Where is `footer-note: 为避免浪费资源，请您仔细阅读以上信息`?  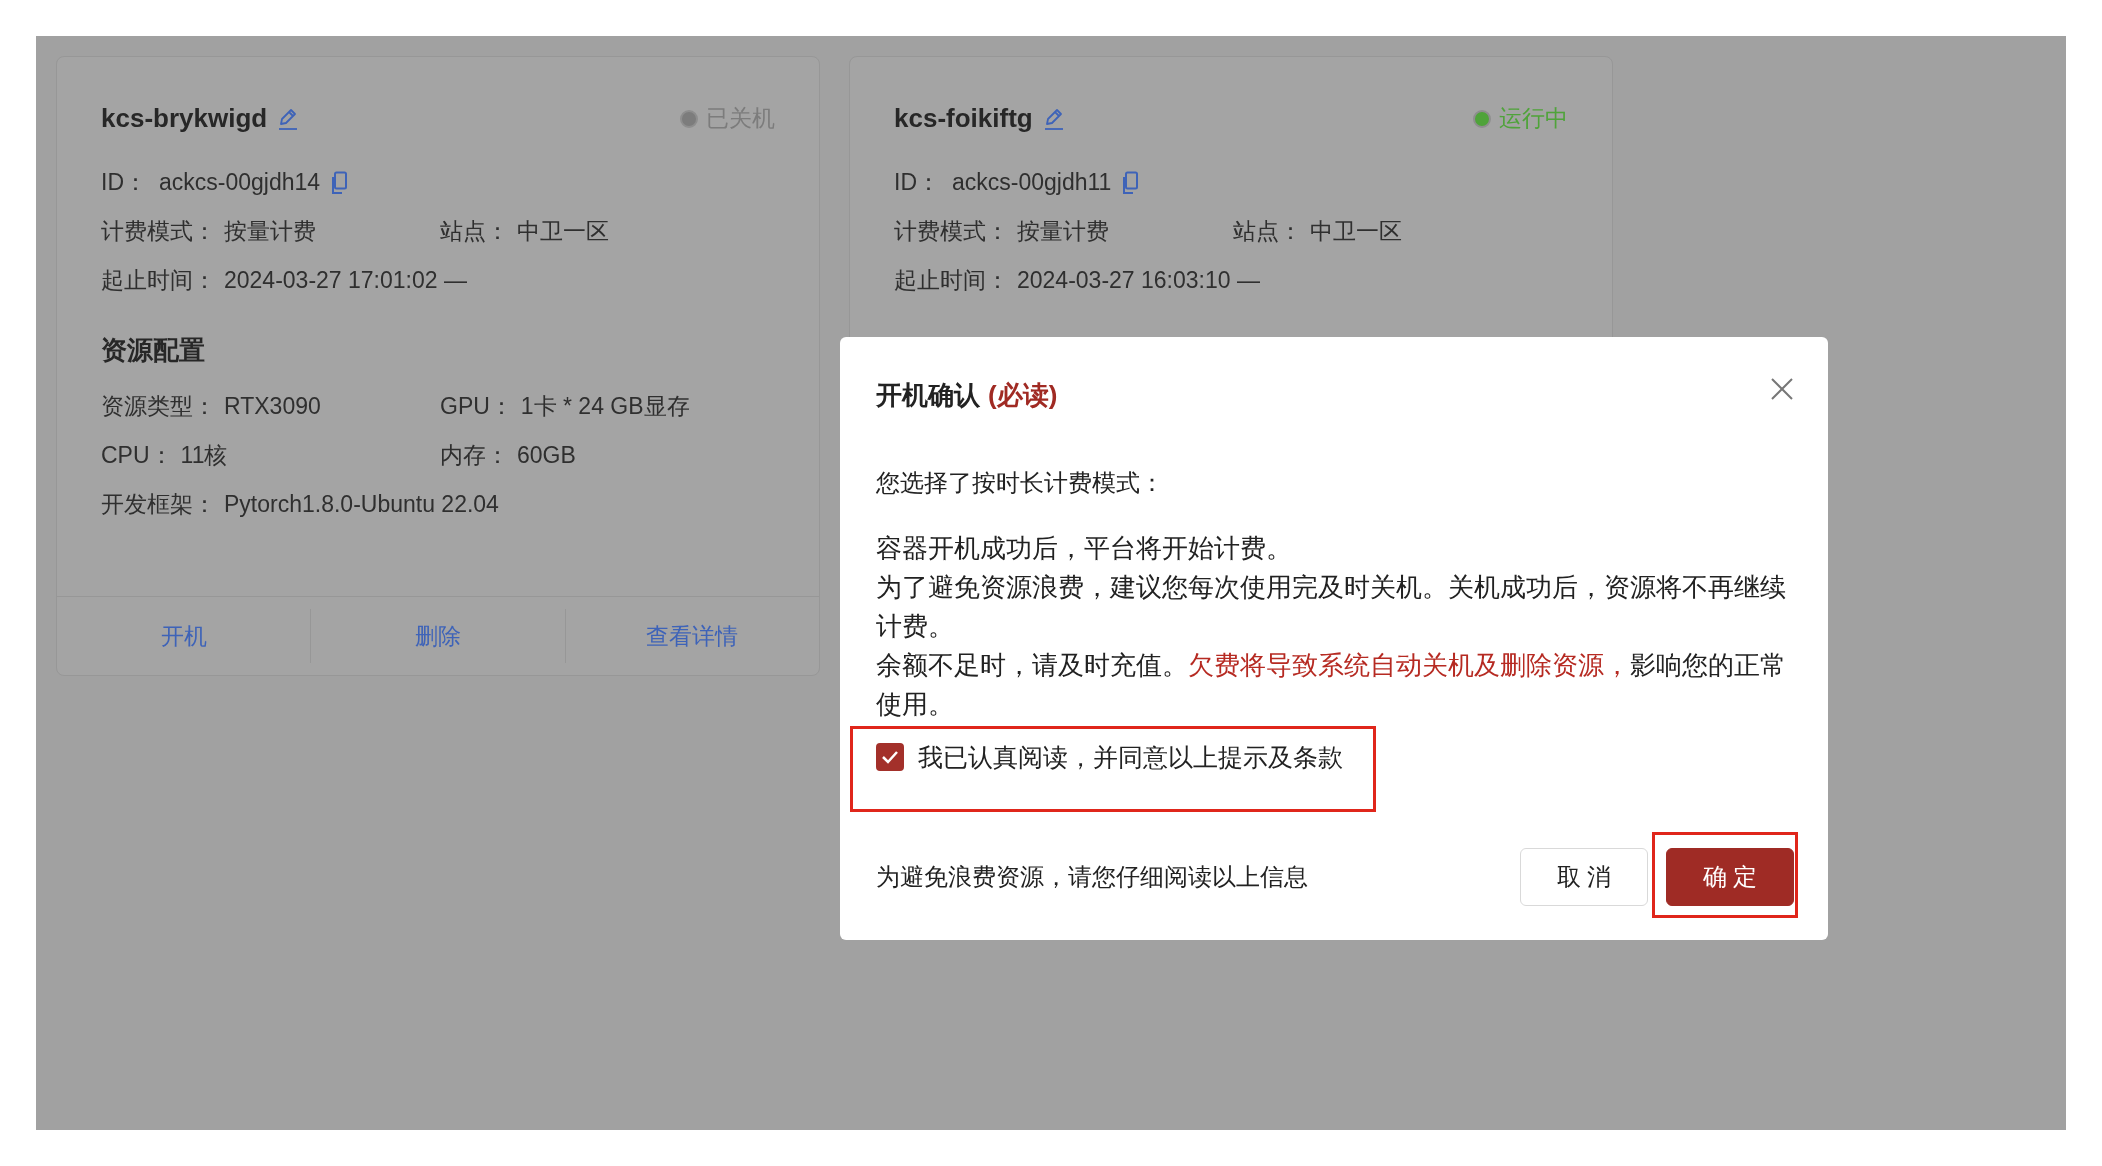 footer-note: 为避免浪费资源，请您仔细阅读以上信息 is located at coordinates (1092, 877).